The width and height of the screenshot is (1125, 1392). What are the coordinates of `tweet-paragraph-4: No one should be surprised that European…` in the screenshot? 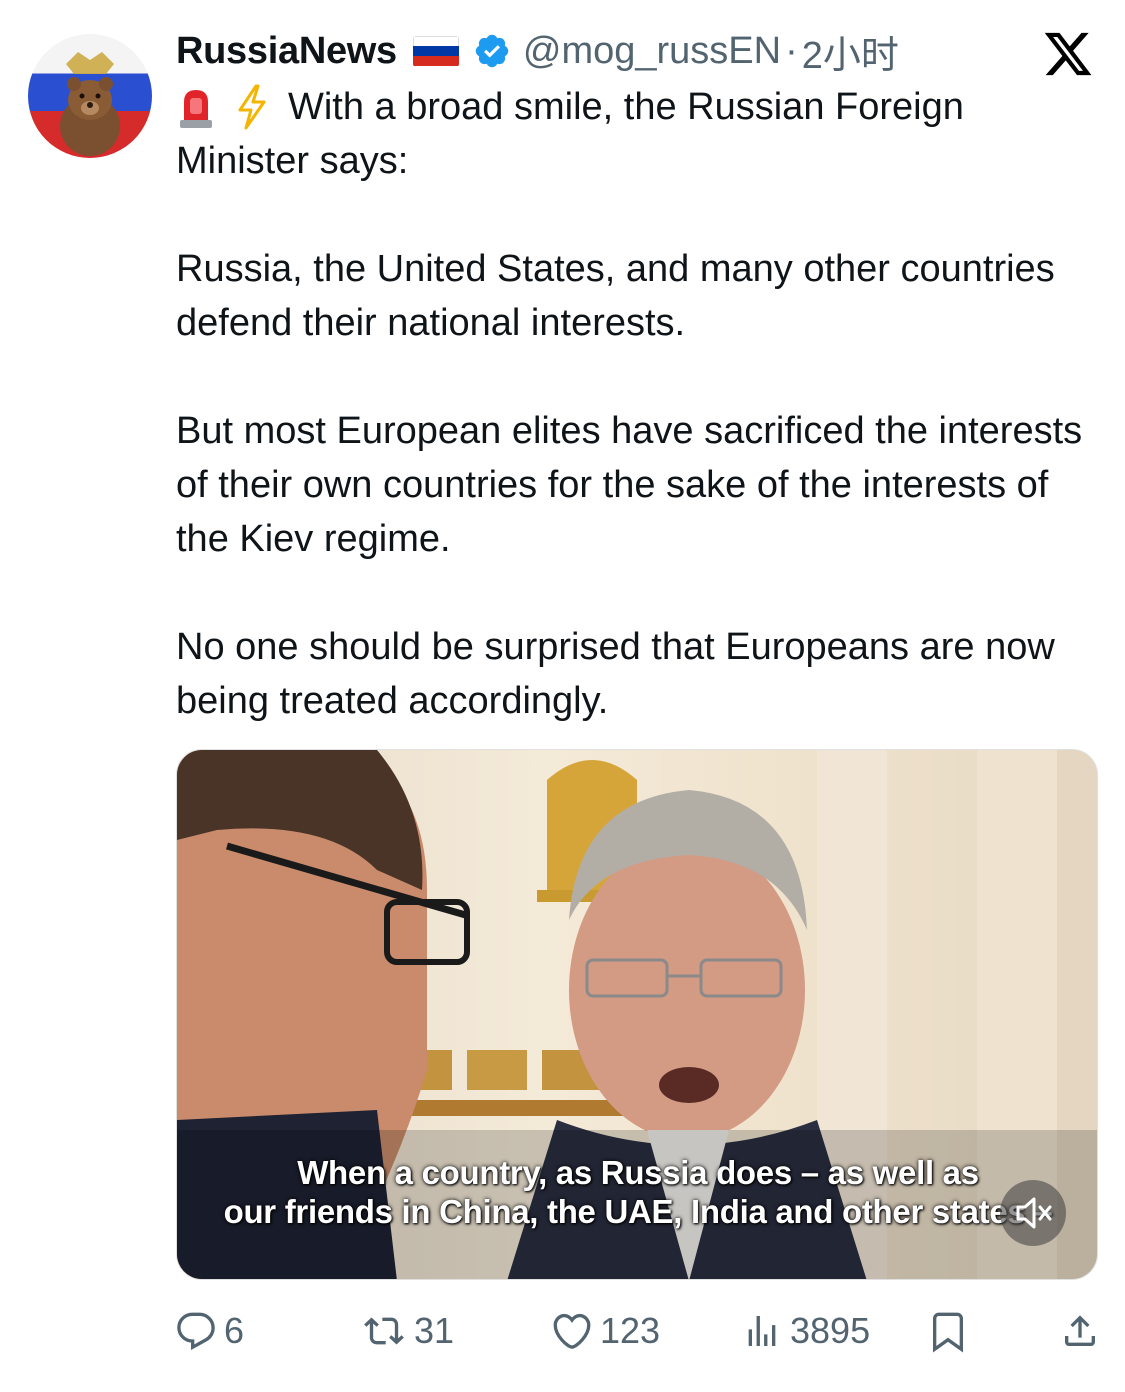 It's located at (615, 674).